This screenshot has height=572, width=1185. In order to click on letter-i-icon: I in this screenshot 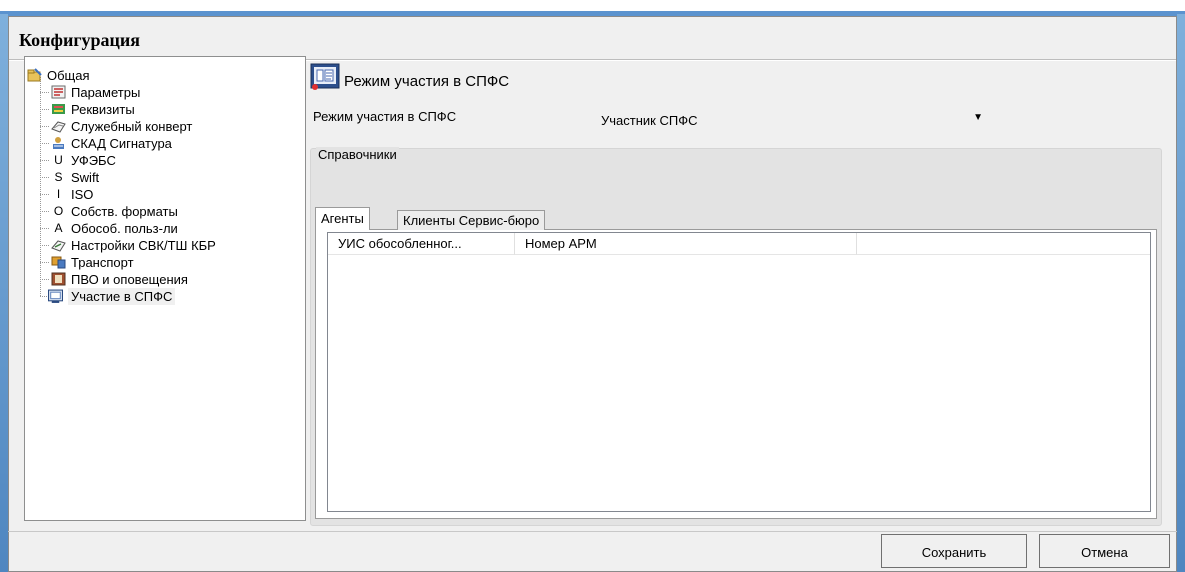, I will do `click(58, 194)`.